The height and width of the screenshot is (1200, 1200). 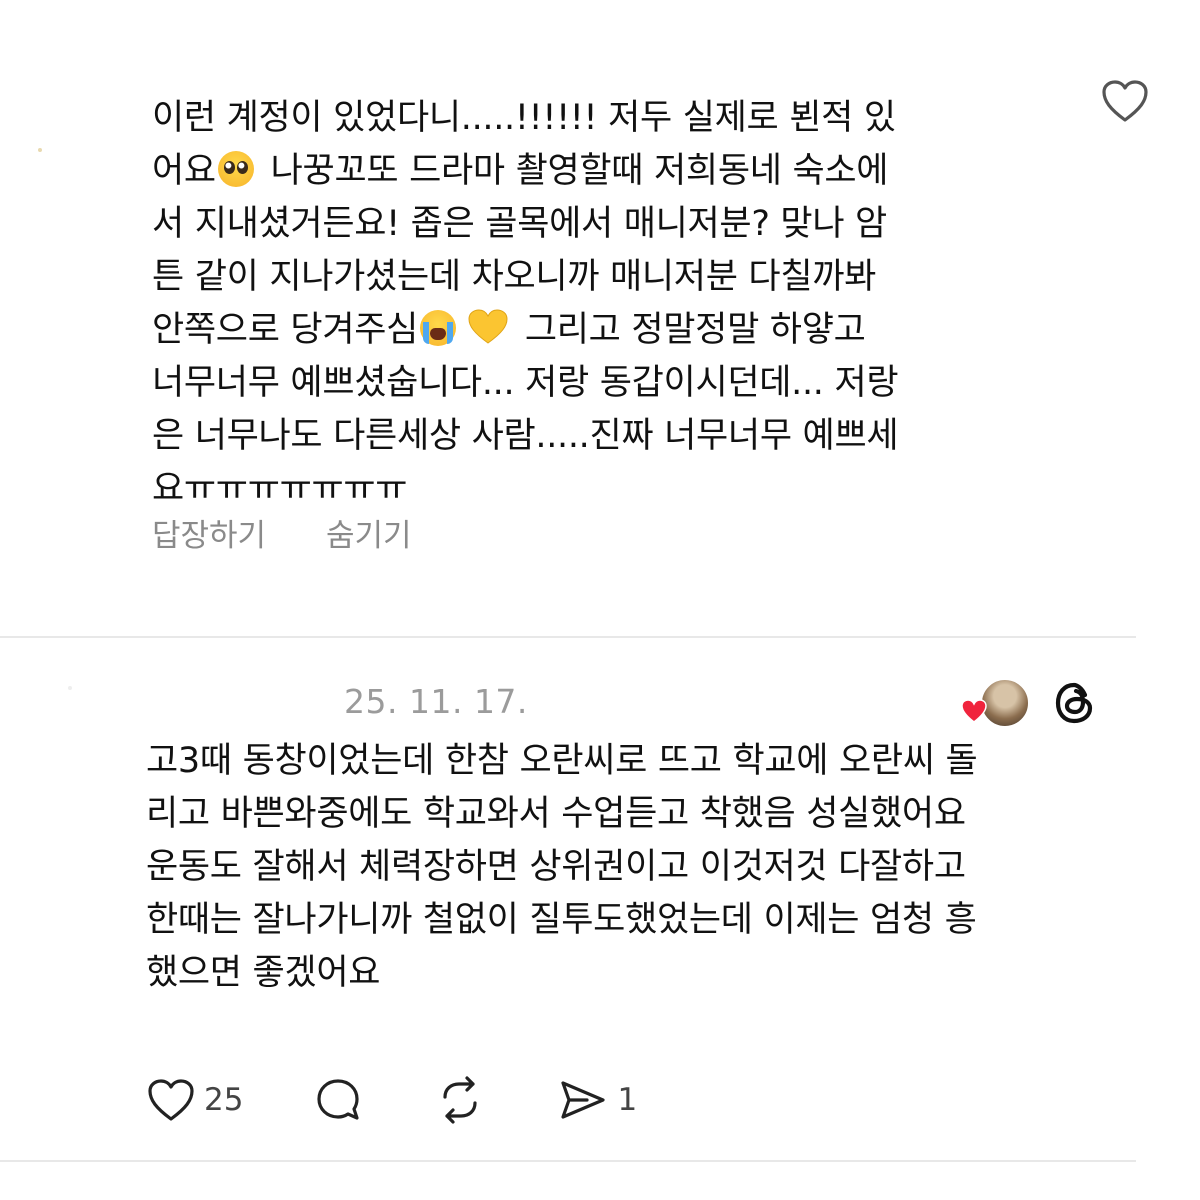 What do you see at coordinates (488, 326) in the screenshot?
I see `yellow-heart-icon` at bounding box center [488, 326].